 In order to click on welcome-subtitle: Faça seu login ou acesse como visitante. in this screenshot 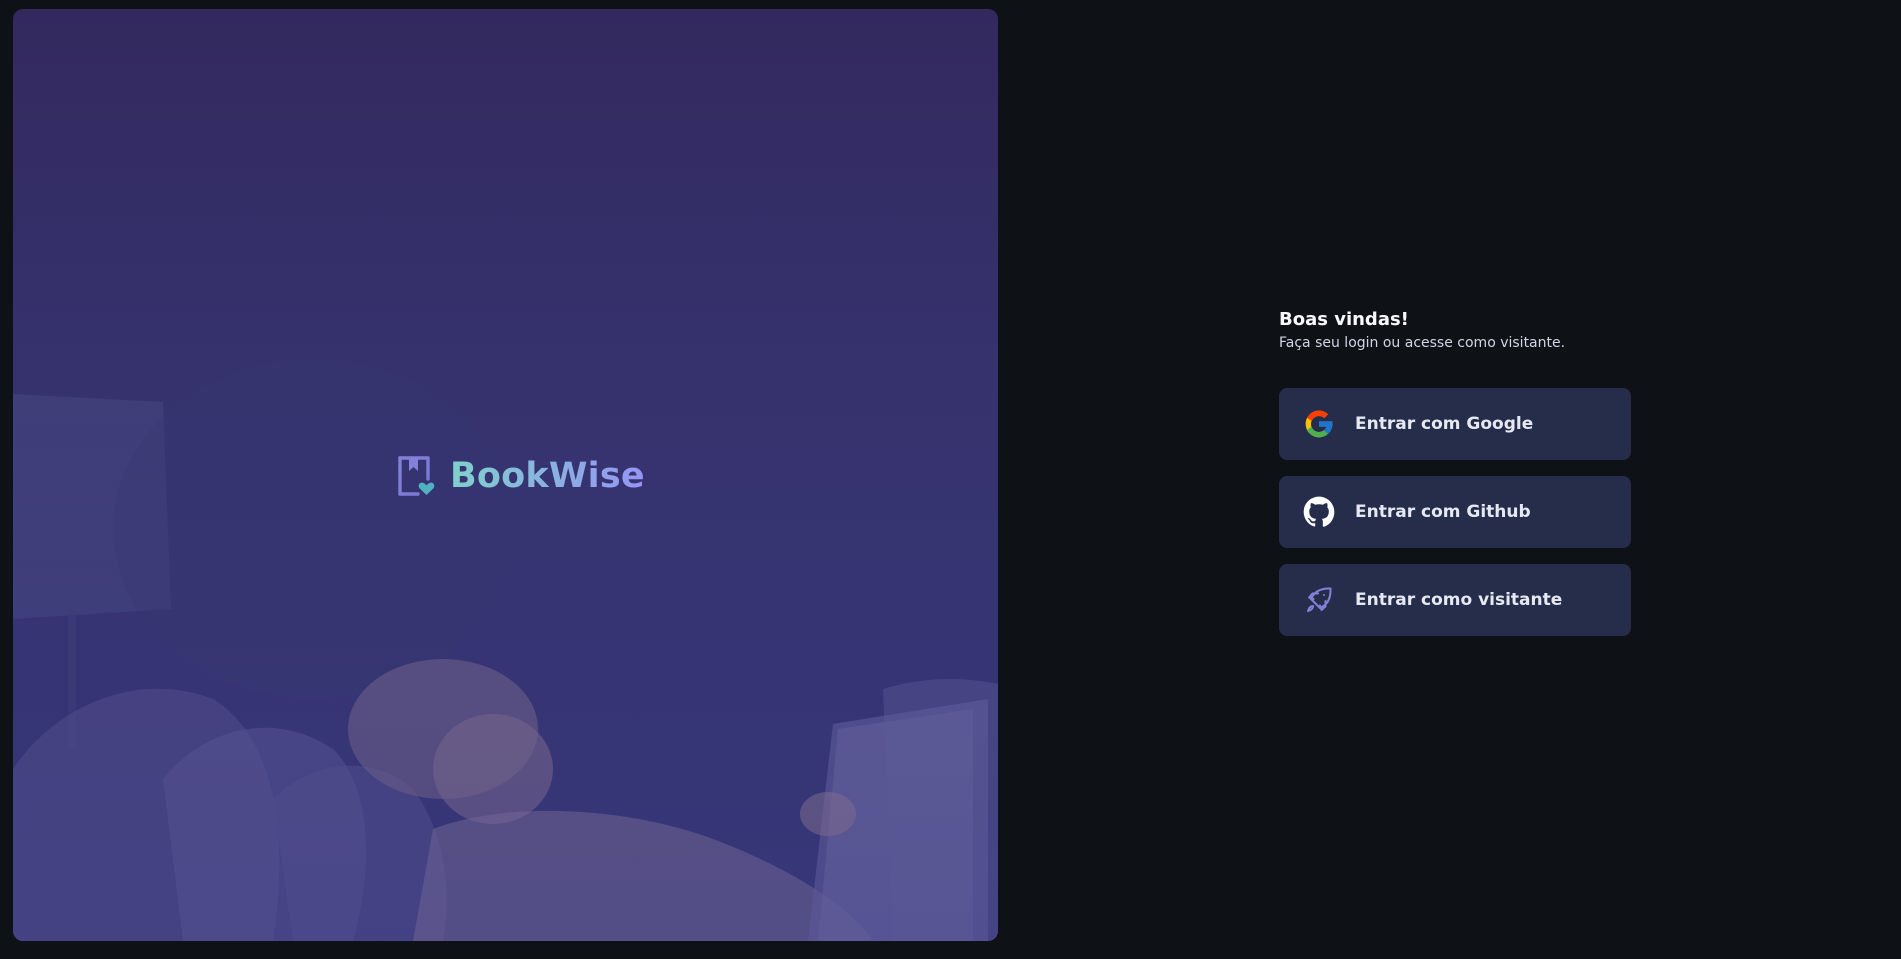, I will do `click(1422, 343)`.